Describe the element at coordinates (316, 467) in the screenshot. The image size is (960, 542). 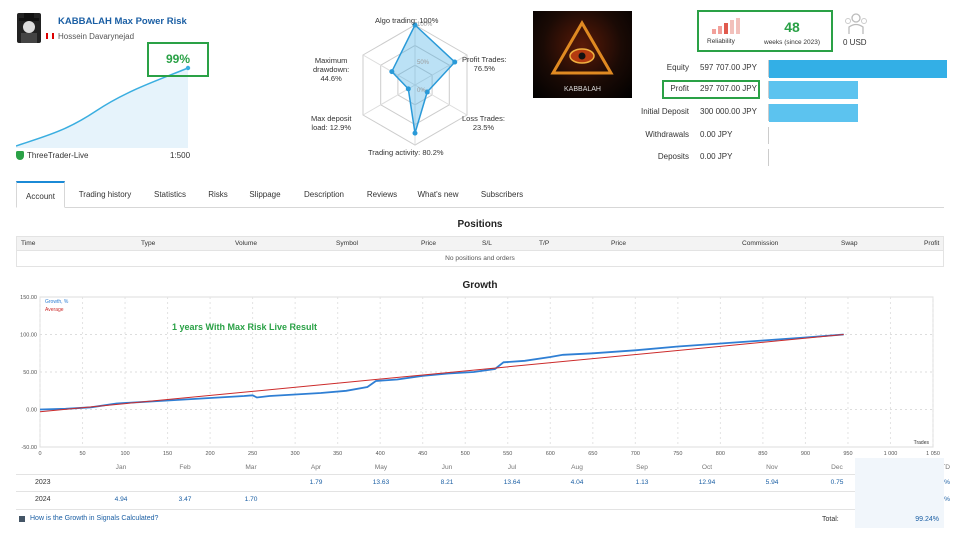
I see `month-header-3: Apr` at that location.